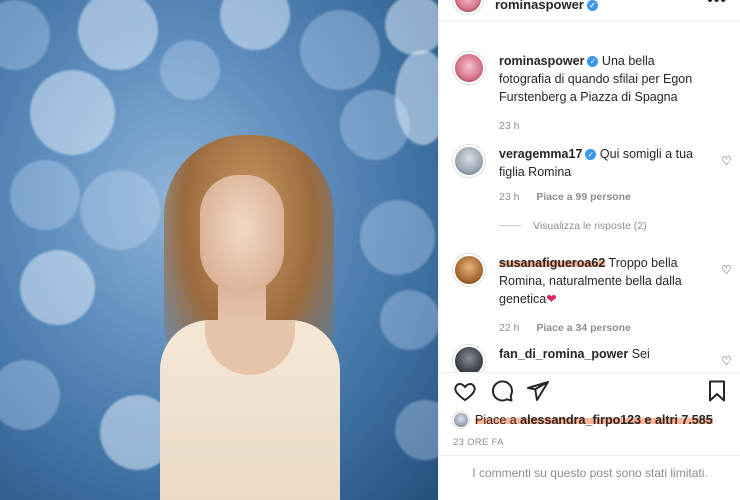 Image resolution: width=740 pixels, height=500 pixels. What do you see at coordinates (509, 328) in the screenshot?
I see `comment-time: 22 h` at bounding box center [509, 328].